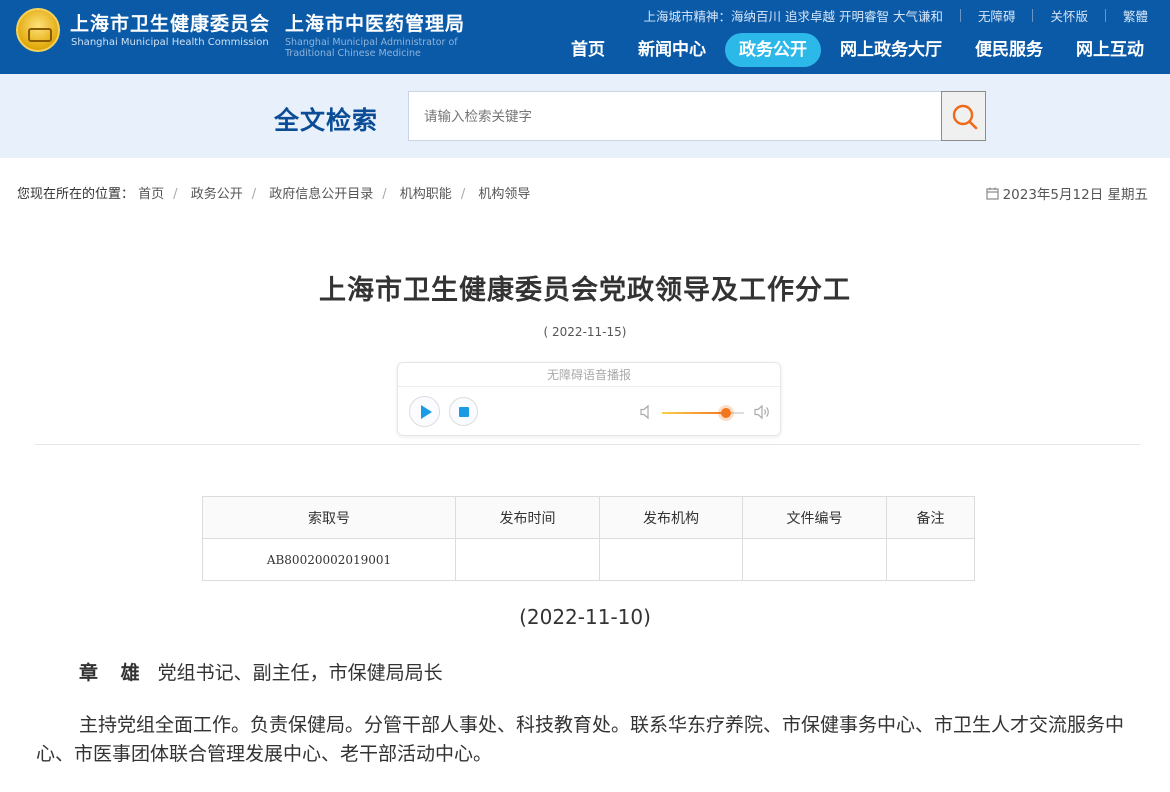  I want to click on leader-entry: 章 雄 党组书记、副主任，市保健局局长, so click(261, 671).